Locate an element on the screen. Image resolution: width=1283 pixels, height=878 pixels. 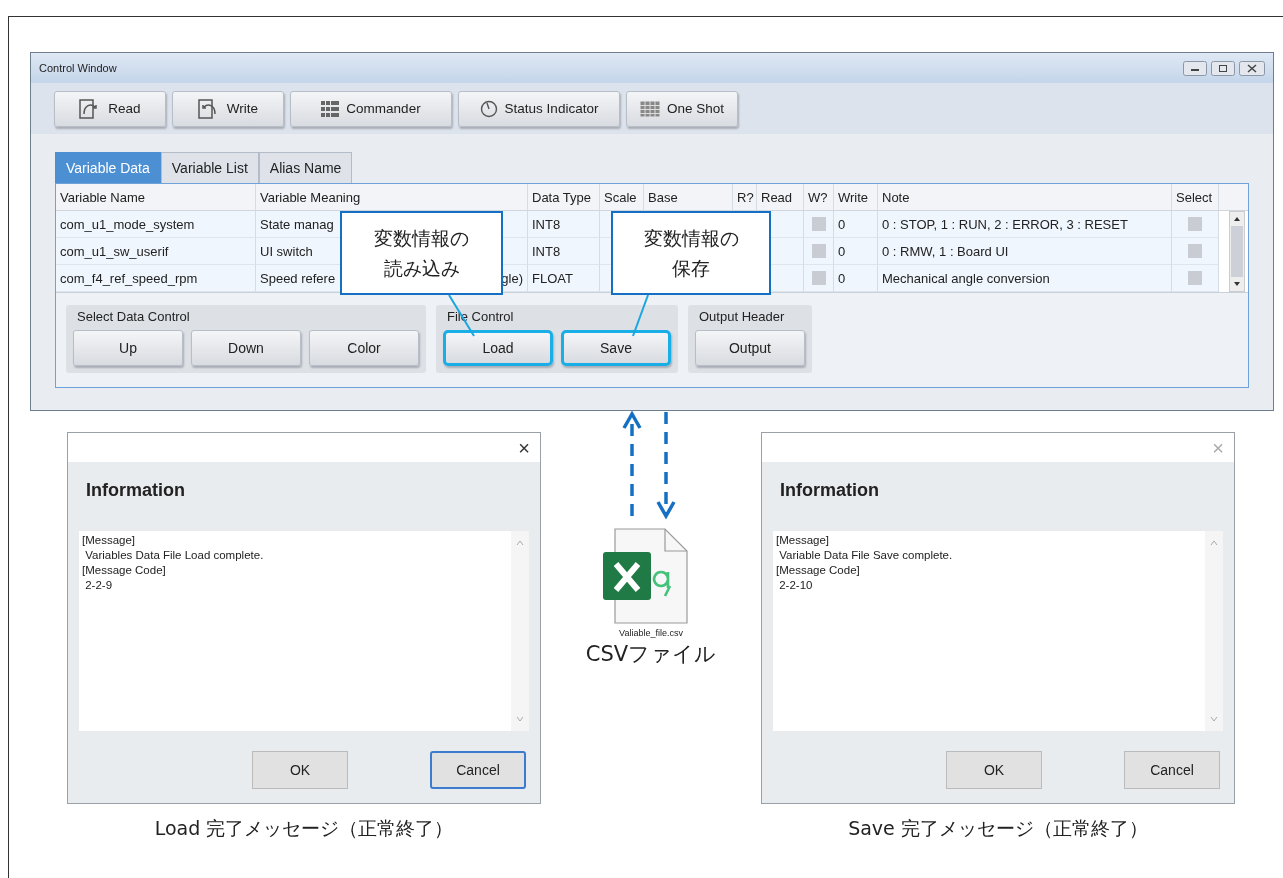
column-header: R? is located at coordinates (745, 197).